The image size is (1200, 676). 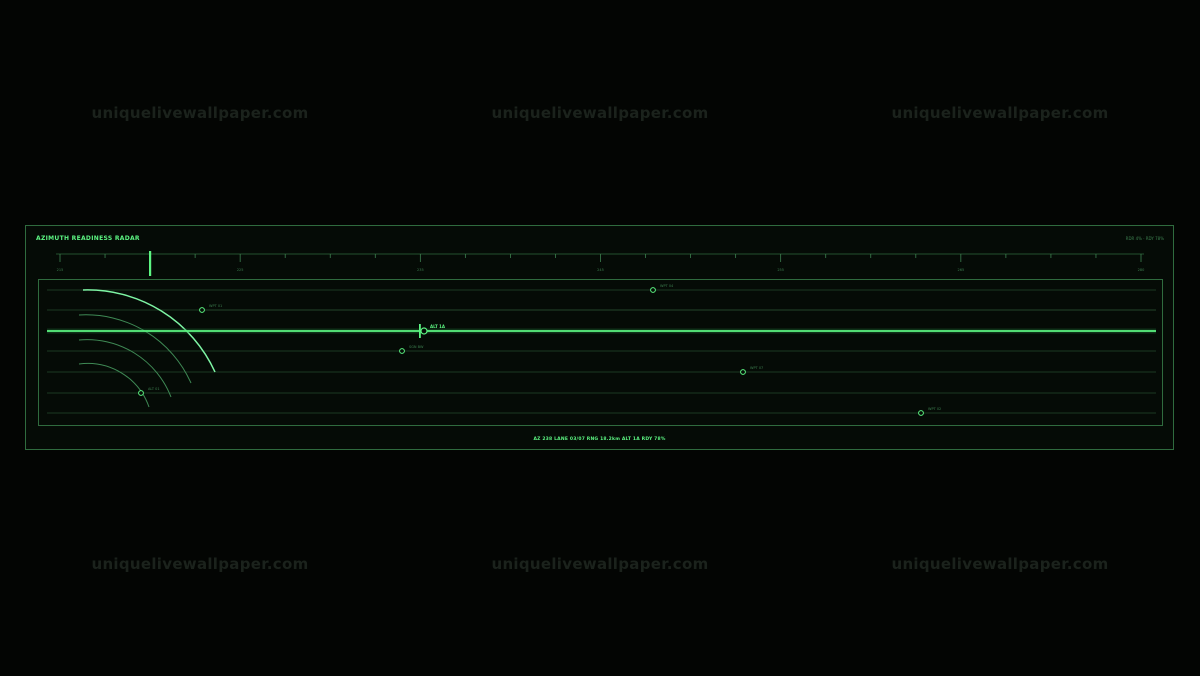 I want to click on target-label: WPT 02, so click(x=934, y=409).